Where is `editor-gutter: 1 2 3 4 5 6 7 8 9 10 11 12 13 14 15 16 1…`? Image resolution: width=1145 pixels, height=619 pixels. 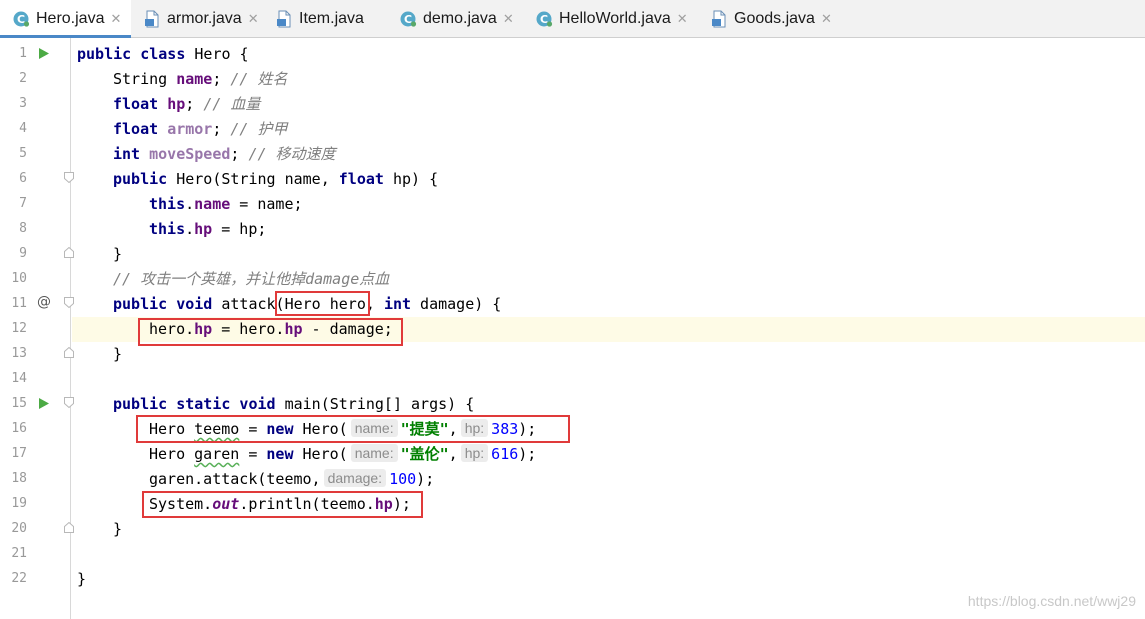
editor-gutter: 1 2 3 4 5 6 7 8 9 10 11 12 13 14 15 16 1… is located at coordinates (37, 328).